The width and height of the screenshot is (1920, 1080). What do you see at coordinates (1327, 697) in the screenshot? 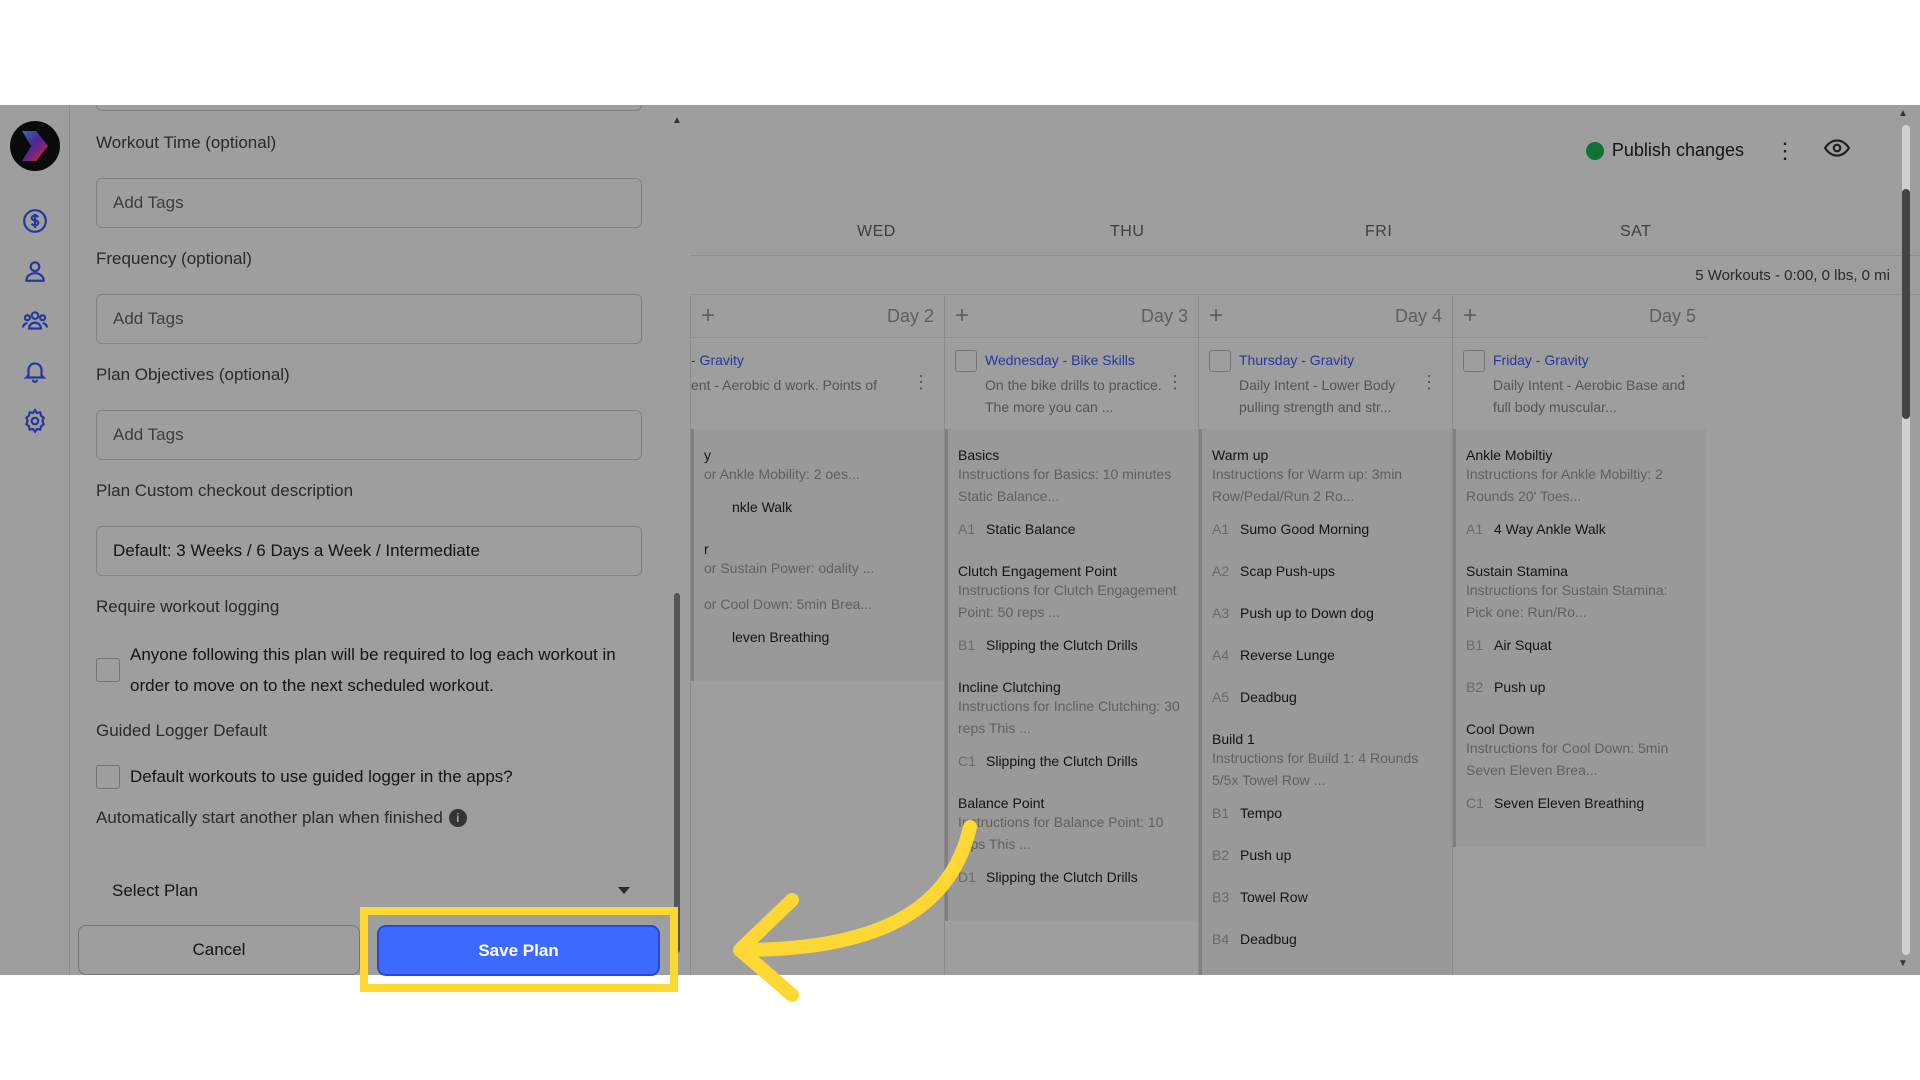
I see `exercise-row: A5 Deadbug` at bounding box center [1327, 697].